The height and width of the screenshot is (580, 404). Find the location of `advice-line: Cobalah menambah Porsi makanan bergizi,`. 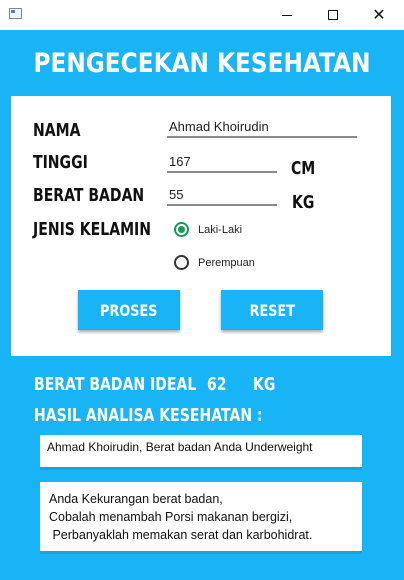

advice-line: Cobalah menambah Porsi makanan bergizi, is located at coordinates (171, 517).